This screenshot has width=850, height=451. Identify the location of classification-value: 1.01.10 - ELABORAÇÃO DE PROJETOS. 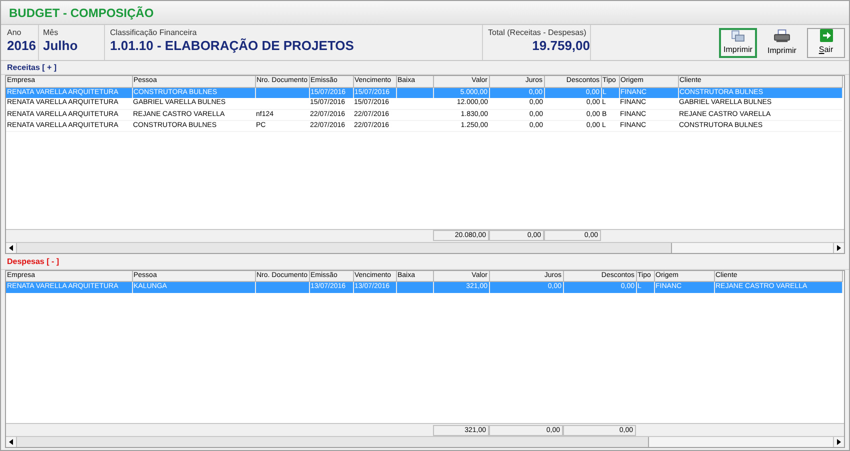
(232, 46).